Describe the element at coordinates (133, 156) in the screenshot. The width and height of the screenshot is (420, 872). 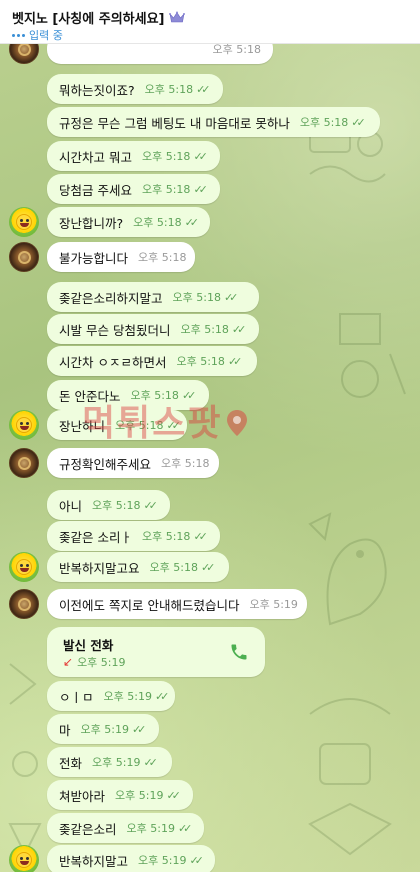
I see `message-bubble: 시간차고 뭐고 오후 5:18 ✓✓` at that location.